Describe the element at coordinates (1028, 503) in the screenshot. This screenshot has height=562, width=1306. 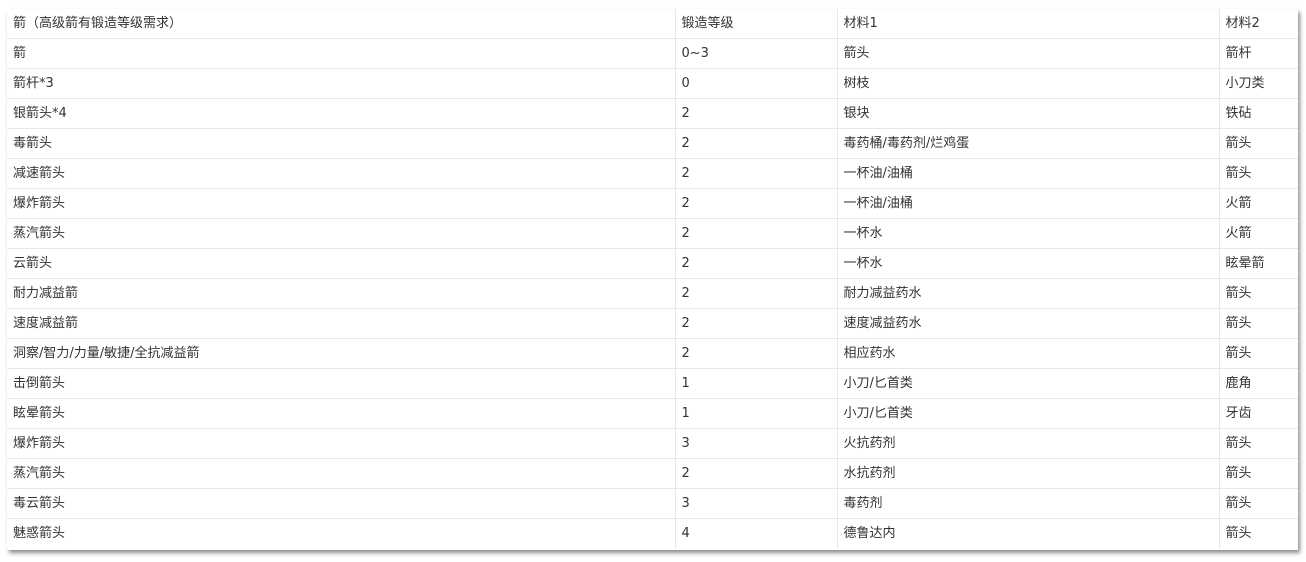
I see `cell-material-1: 毒药剂` at that location.